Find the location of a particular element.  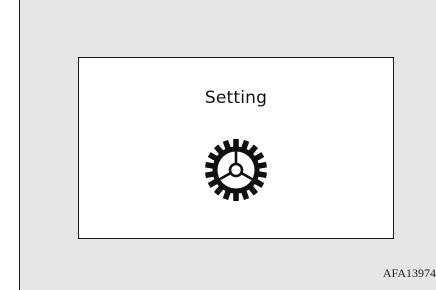

figure-code: AFA13974 is located at coordinates (409, 273).